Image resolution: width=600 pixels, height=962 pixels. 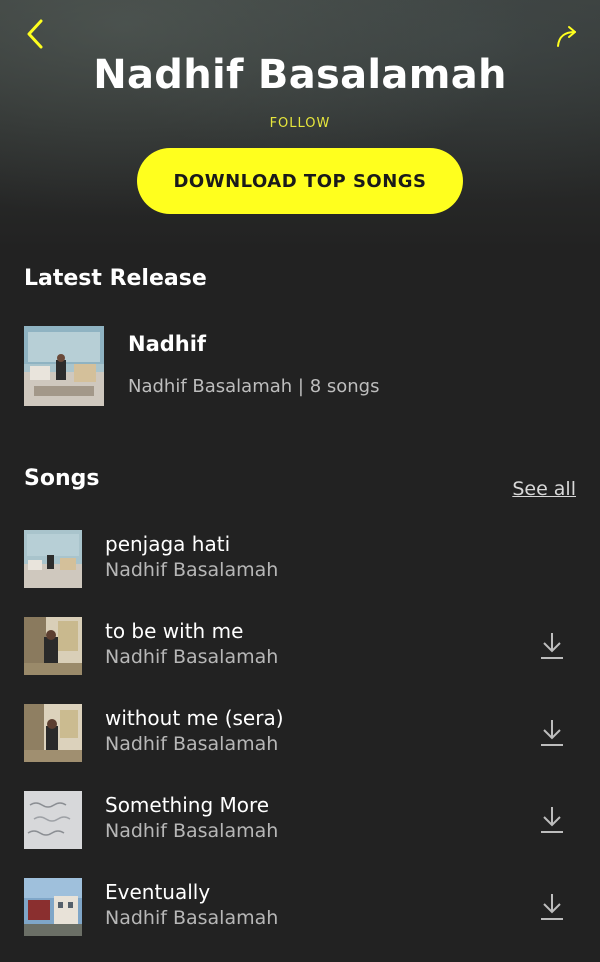 I want to click on download-top-songs-button: DOWNLOAD TOP SONGS, so click(x=300, y=181).